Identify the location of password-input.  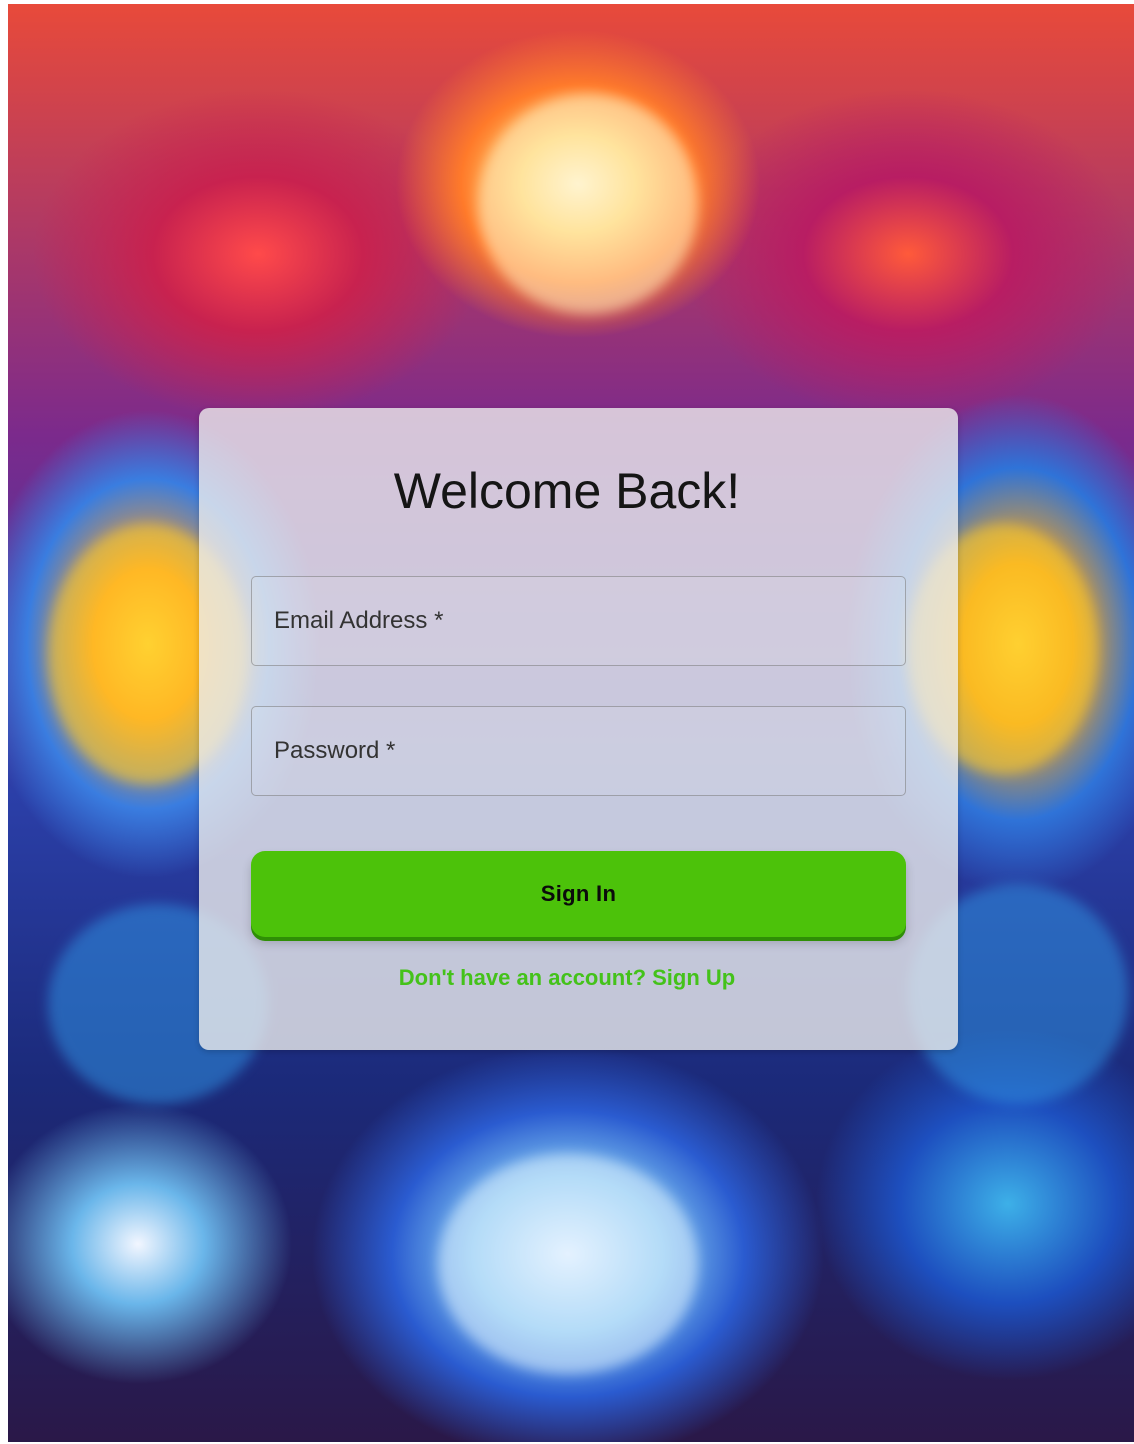
(578, 751).